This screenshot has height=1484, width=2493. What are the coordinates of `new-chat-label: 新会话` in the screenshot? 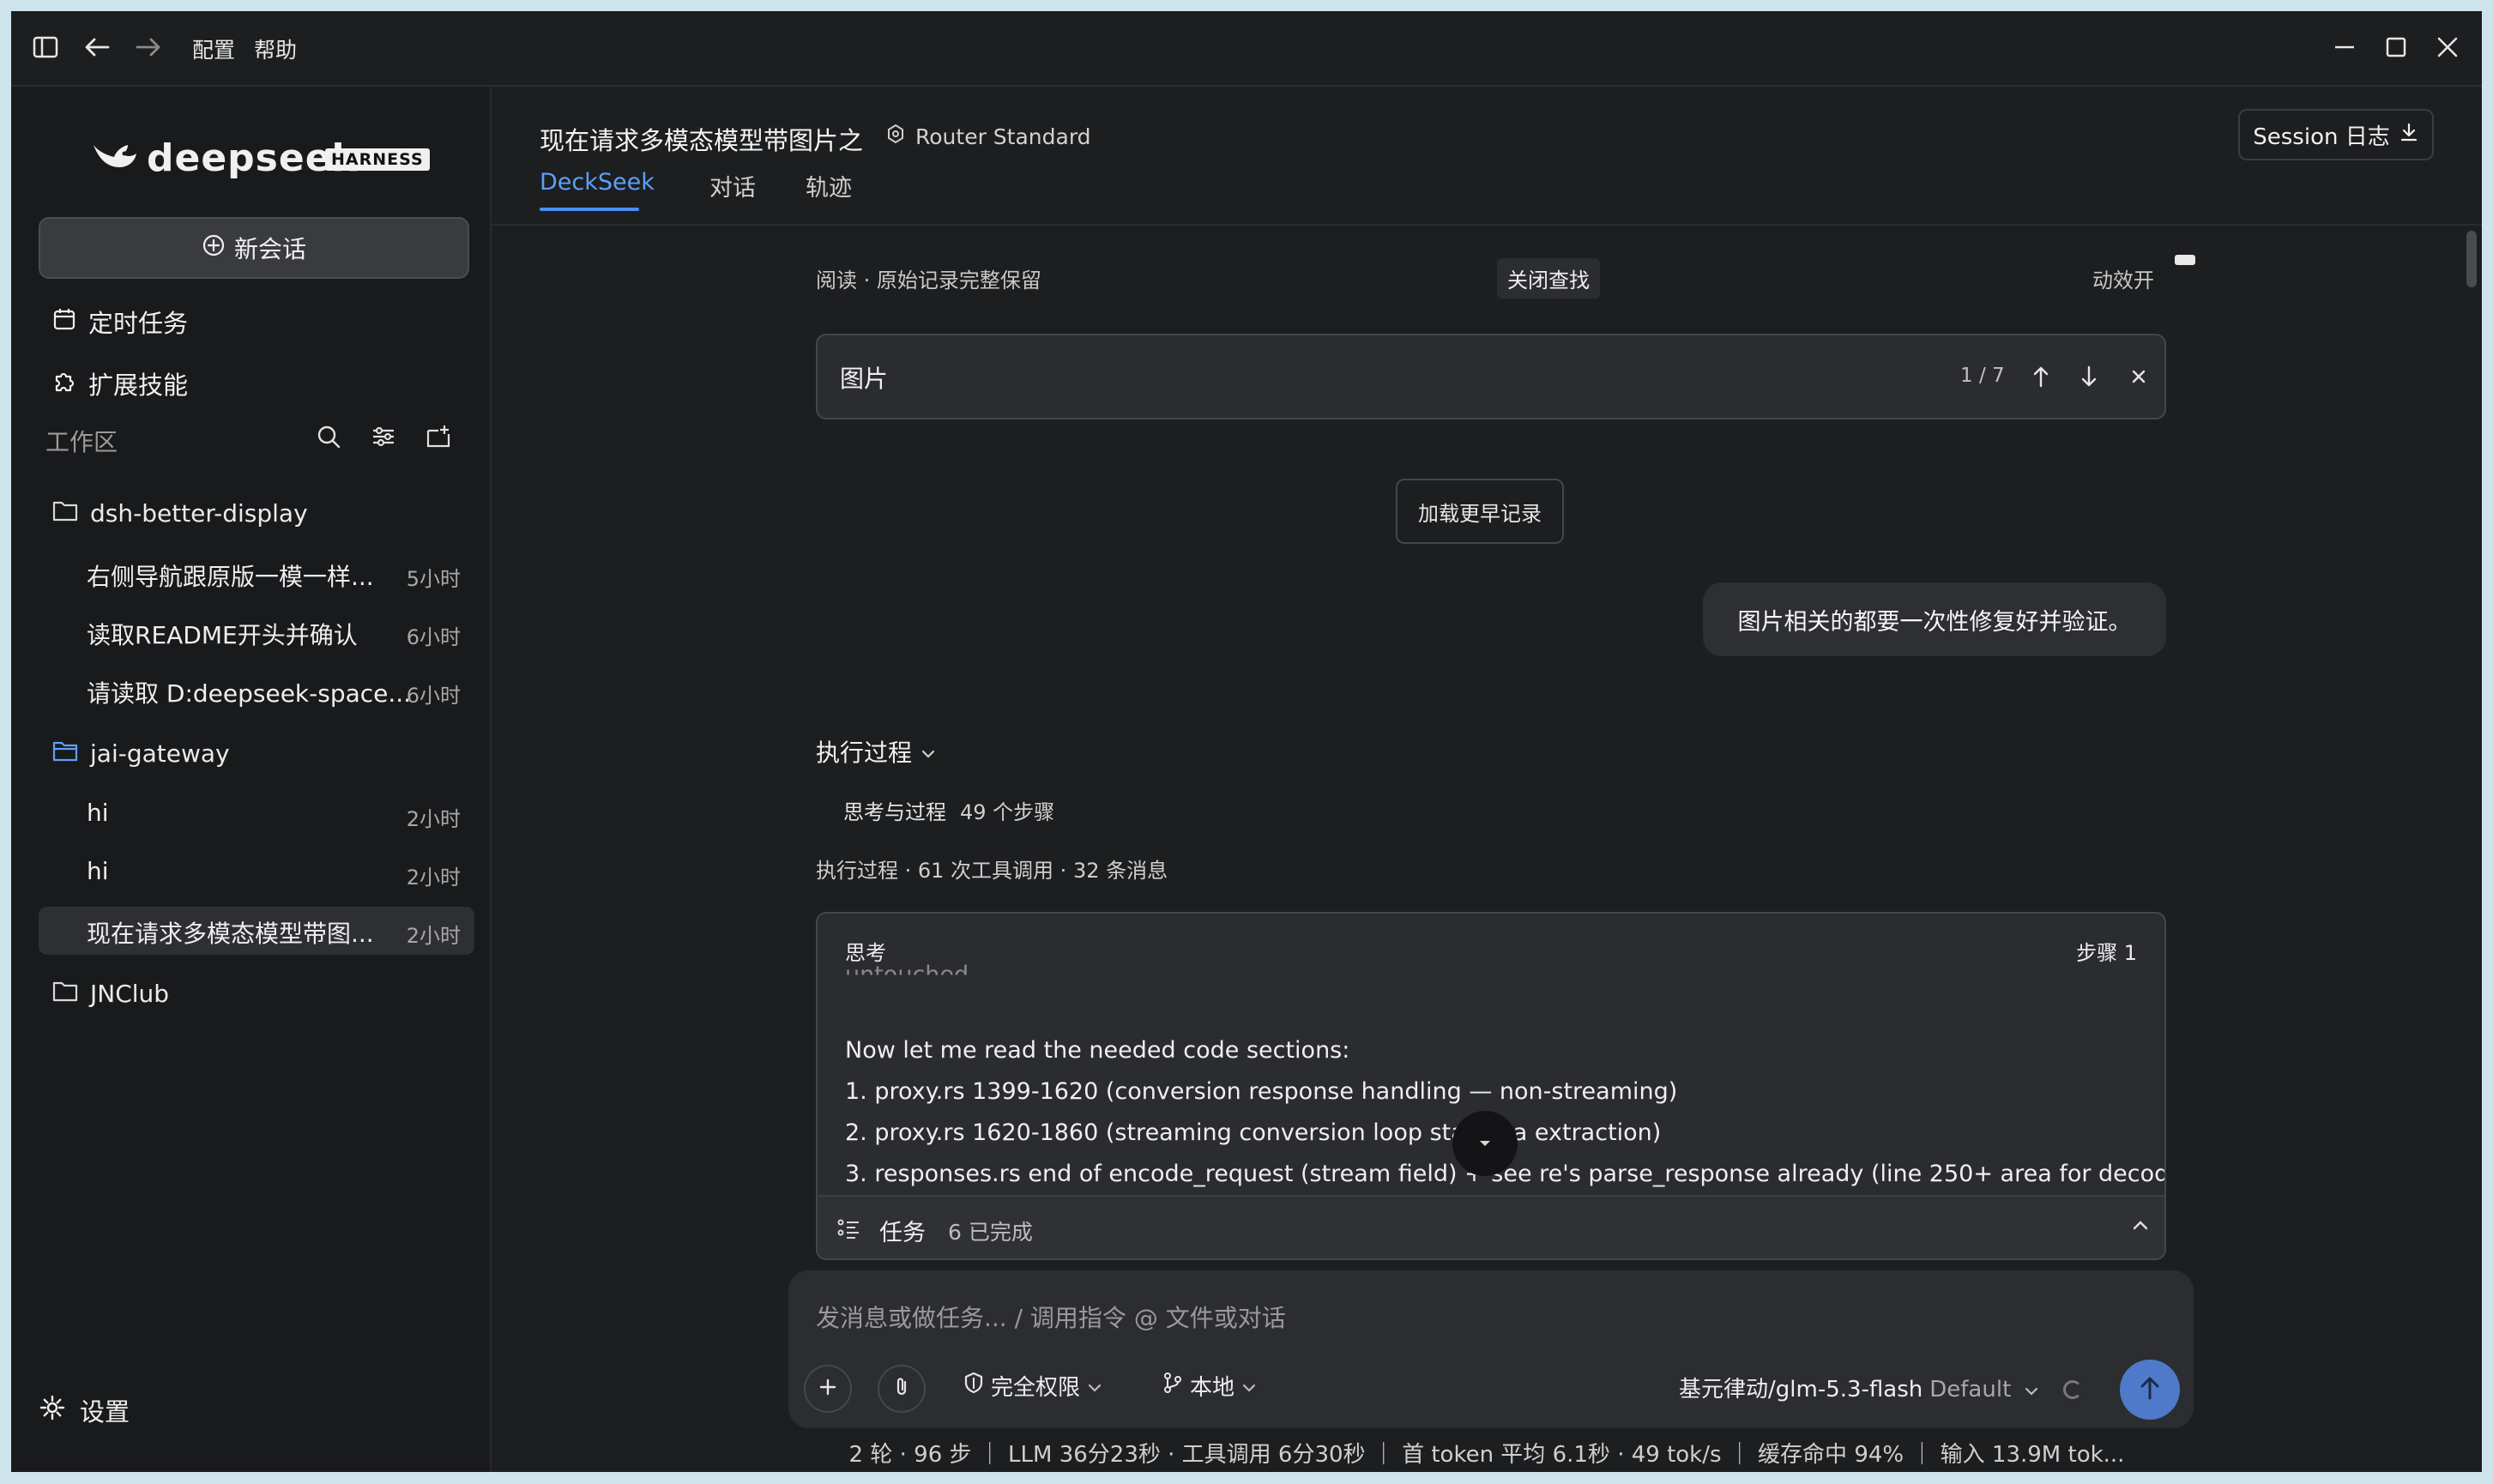 It's located at (269, 249).